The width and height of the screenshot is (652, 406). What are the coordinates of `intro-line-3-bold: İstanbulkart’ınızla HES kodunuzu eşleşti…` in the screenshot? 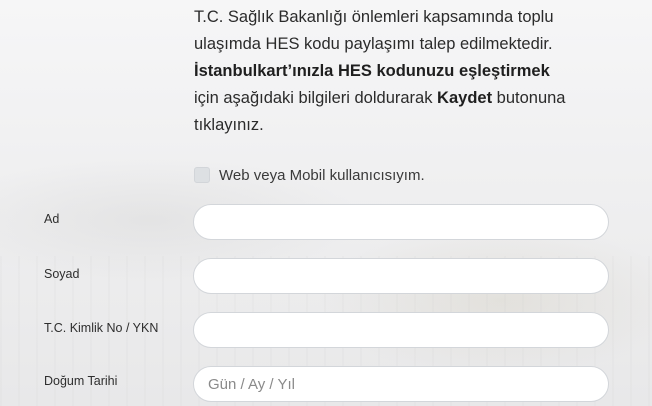 It's located at (372, 71).